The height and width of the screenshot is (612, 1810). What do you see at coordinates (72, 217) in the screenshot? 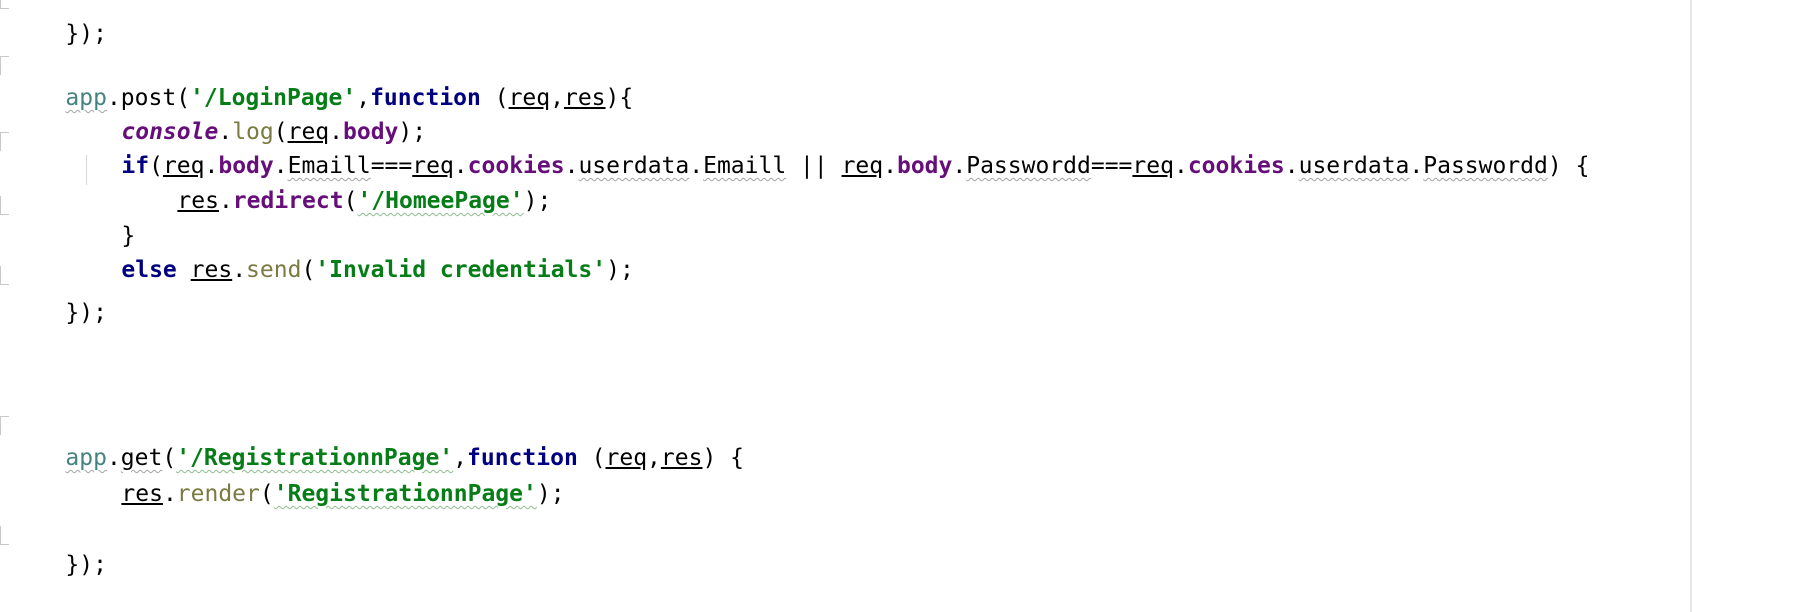
I see `code-line: }` at bounding box center [72, 217].